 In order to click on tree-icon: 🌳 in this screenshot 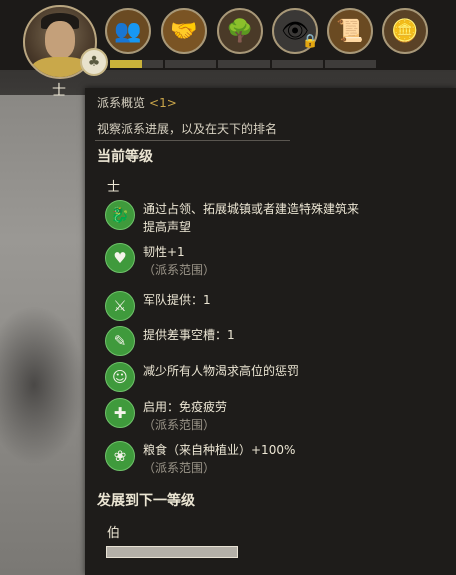, I will do `click(240, 31)`.